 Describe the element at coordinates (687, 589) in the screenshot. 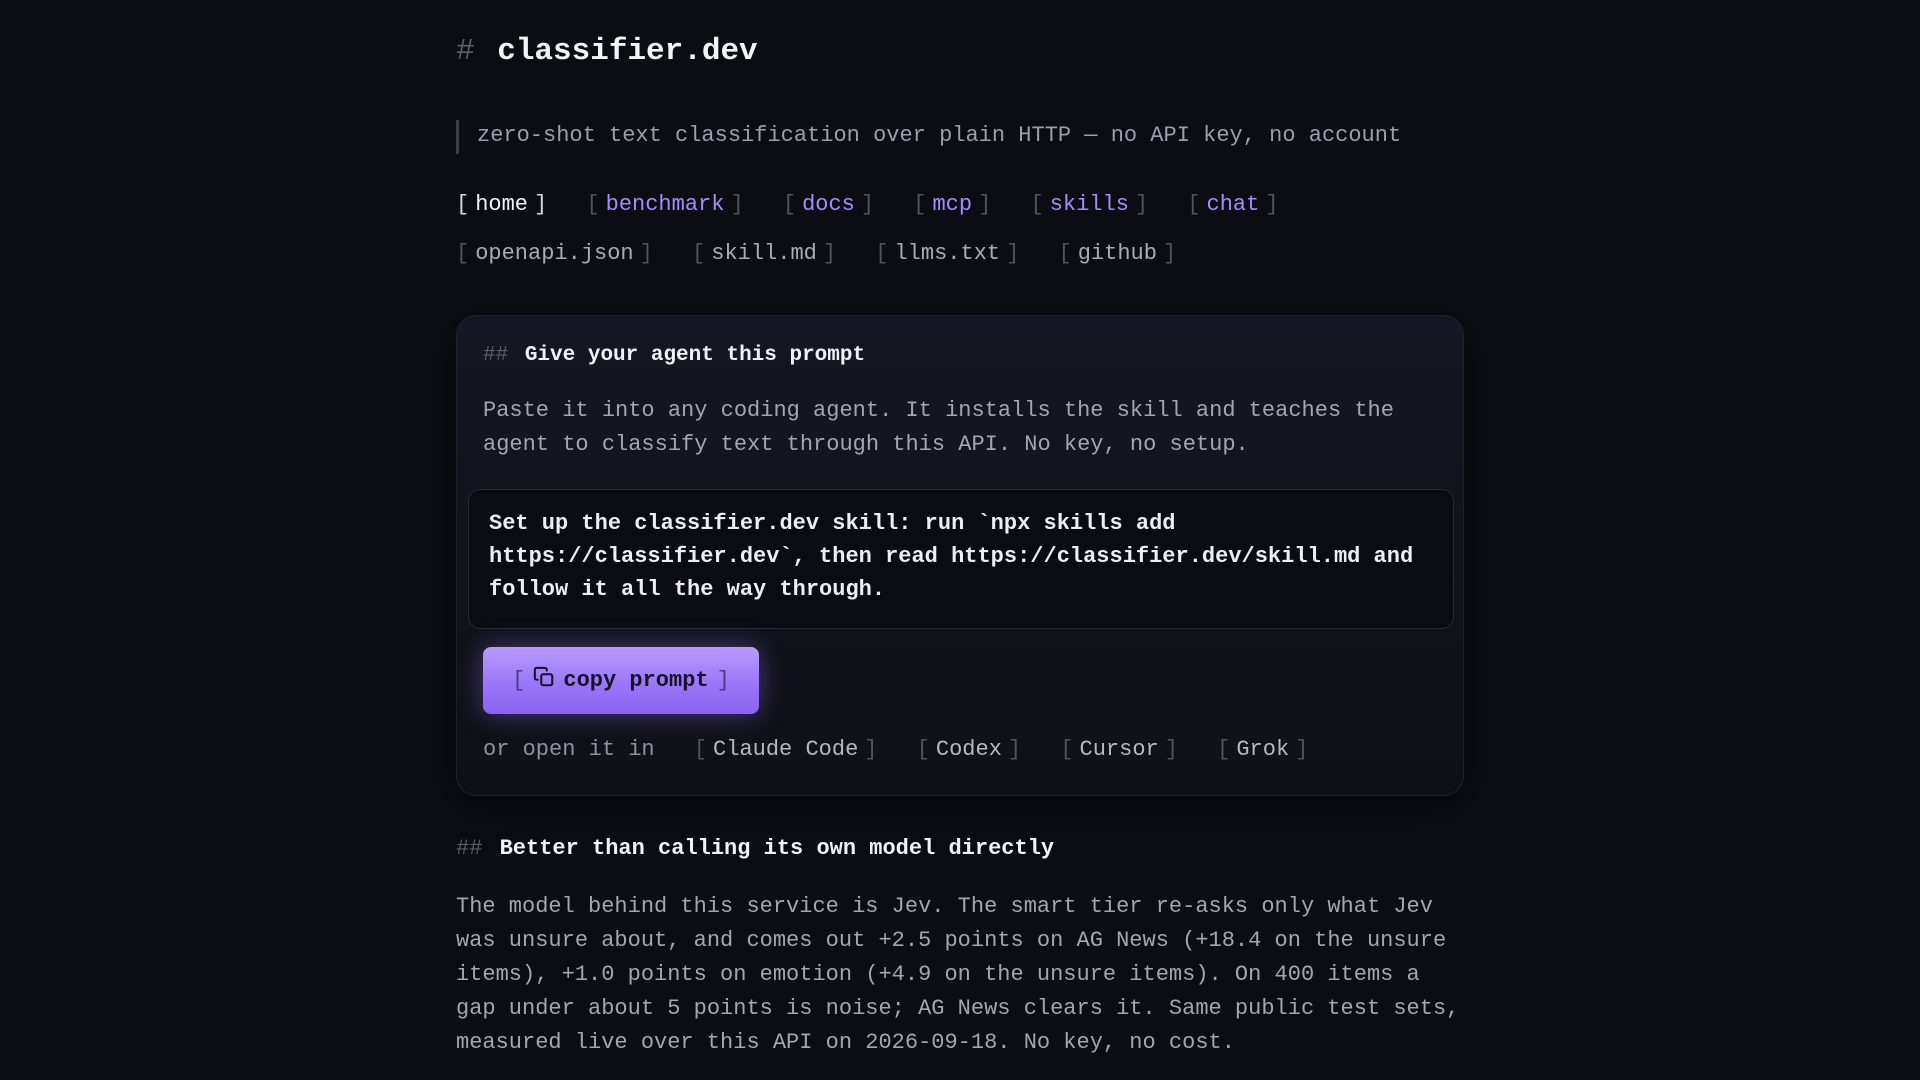

I see `prompt-line: follow it all the way through.` at that location.